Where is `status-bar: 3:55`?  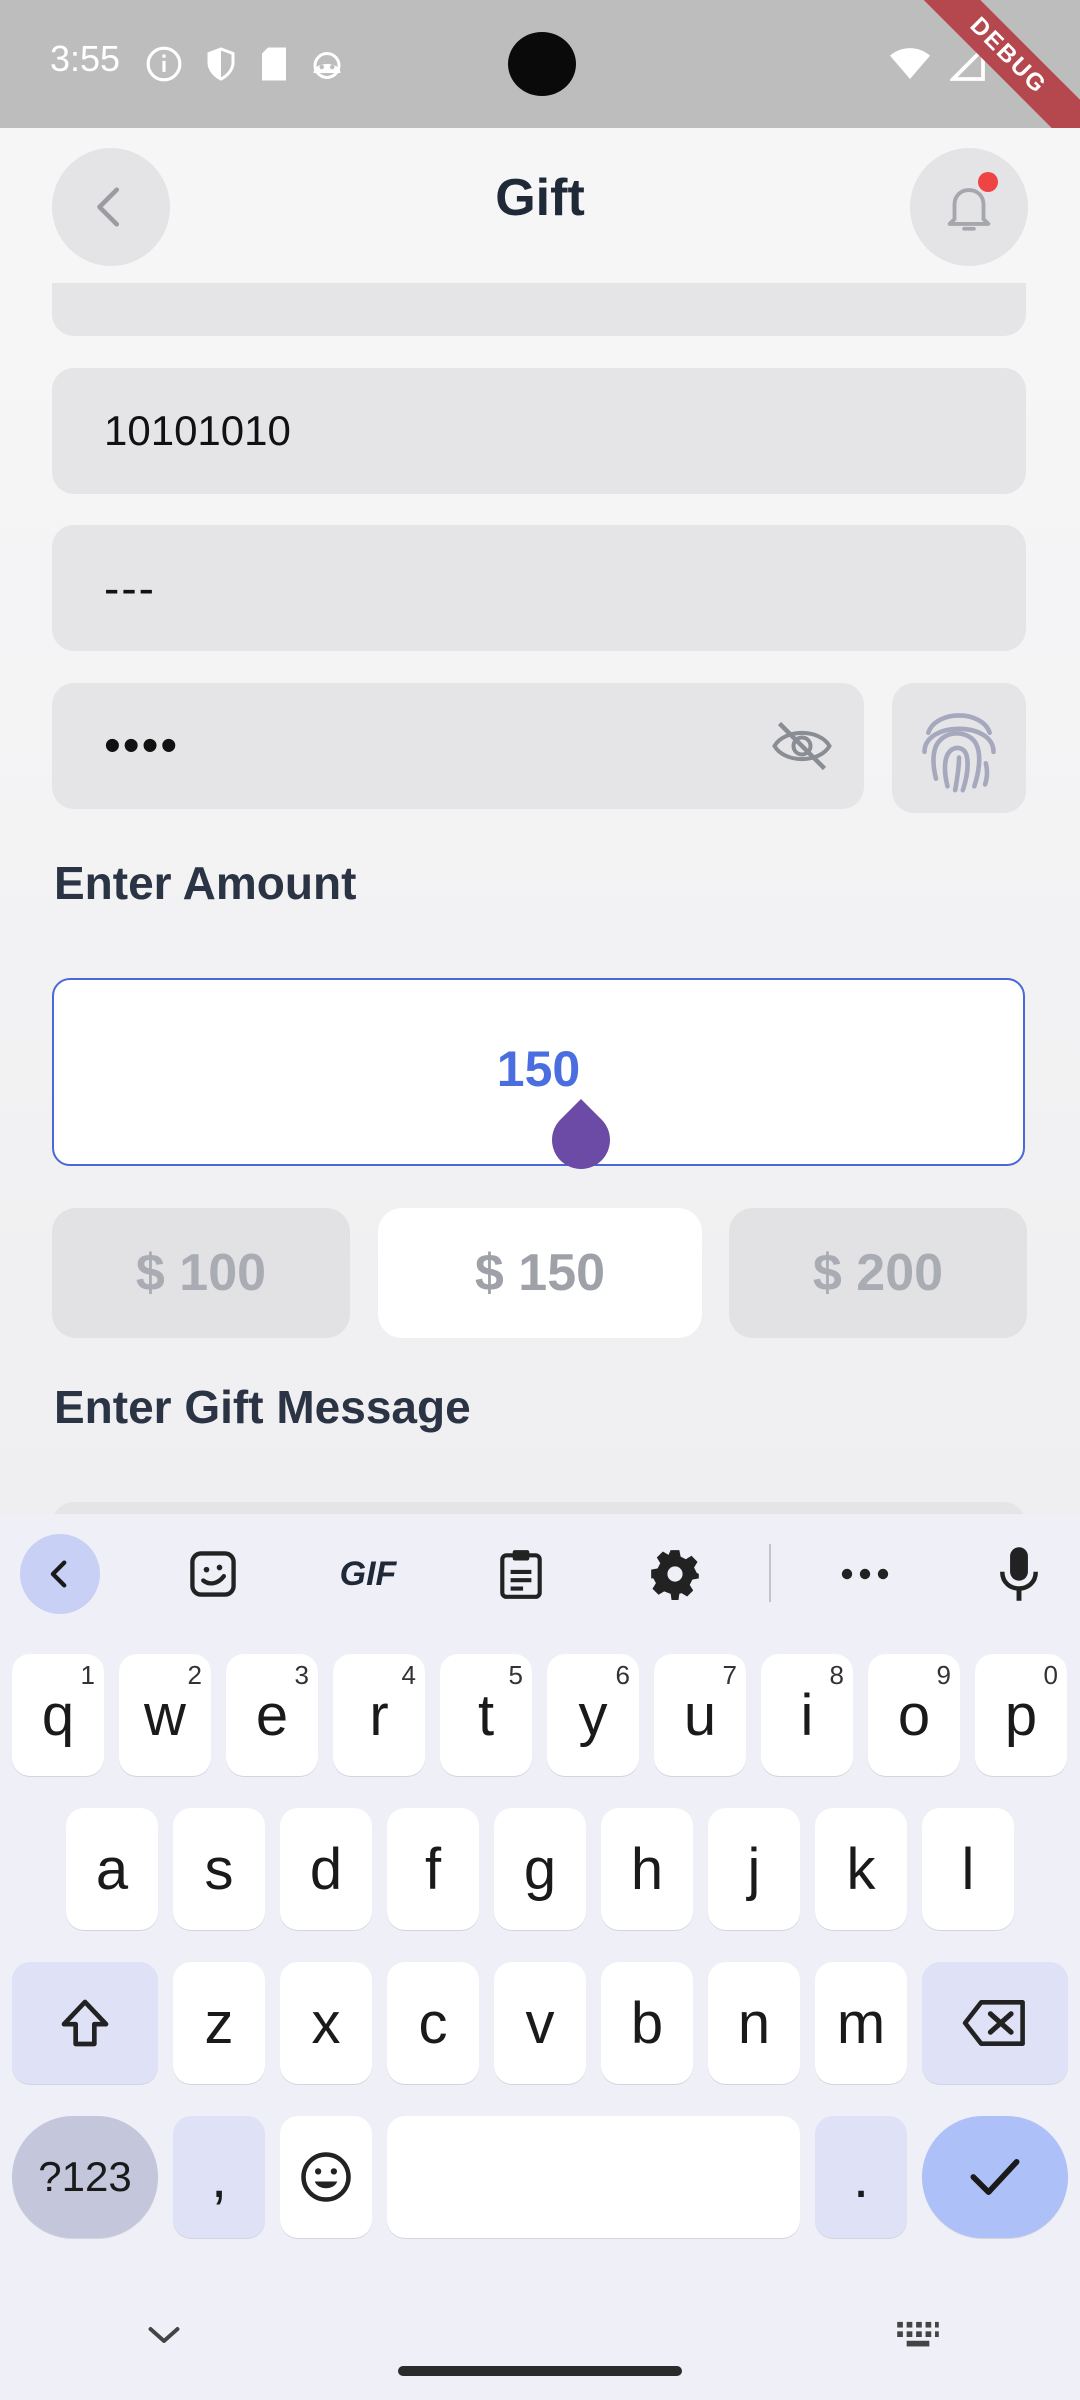 status-bar: 3:55 is located at coordinates (540, 64).